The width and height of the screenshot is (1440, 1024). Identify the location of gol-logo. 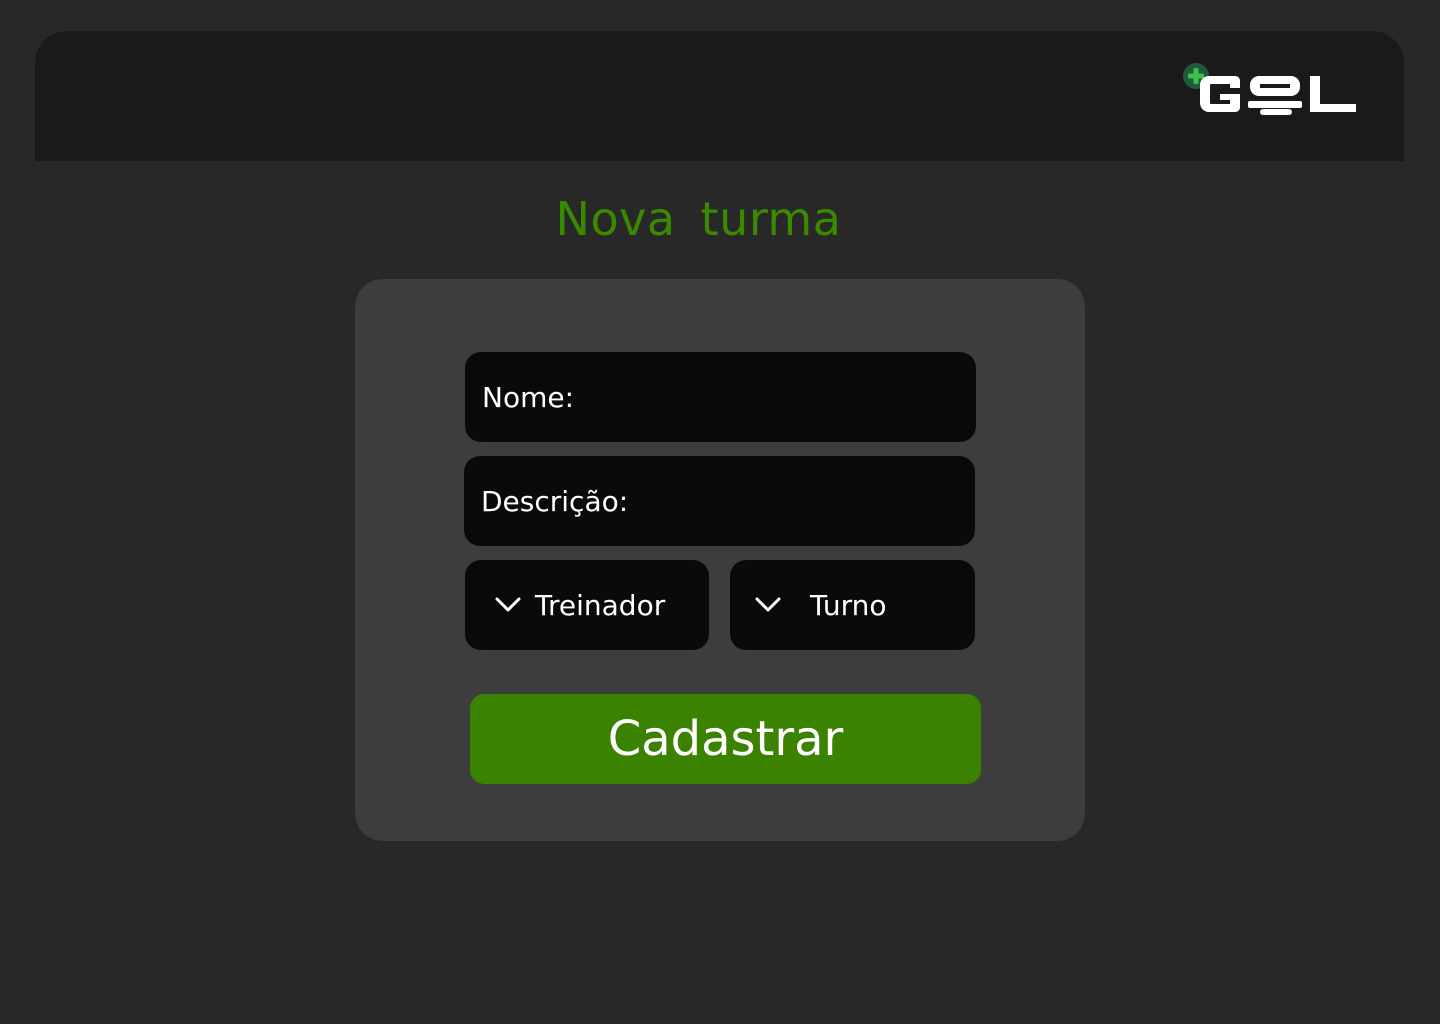
(1269, 89).